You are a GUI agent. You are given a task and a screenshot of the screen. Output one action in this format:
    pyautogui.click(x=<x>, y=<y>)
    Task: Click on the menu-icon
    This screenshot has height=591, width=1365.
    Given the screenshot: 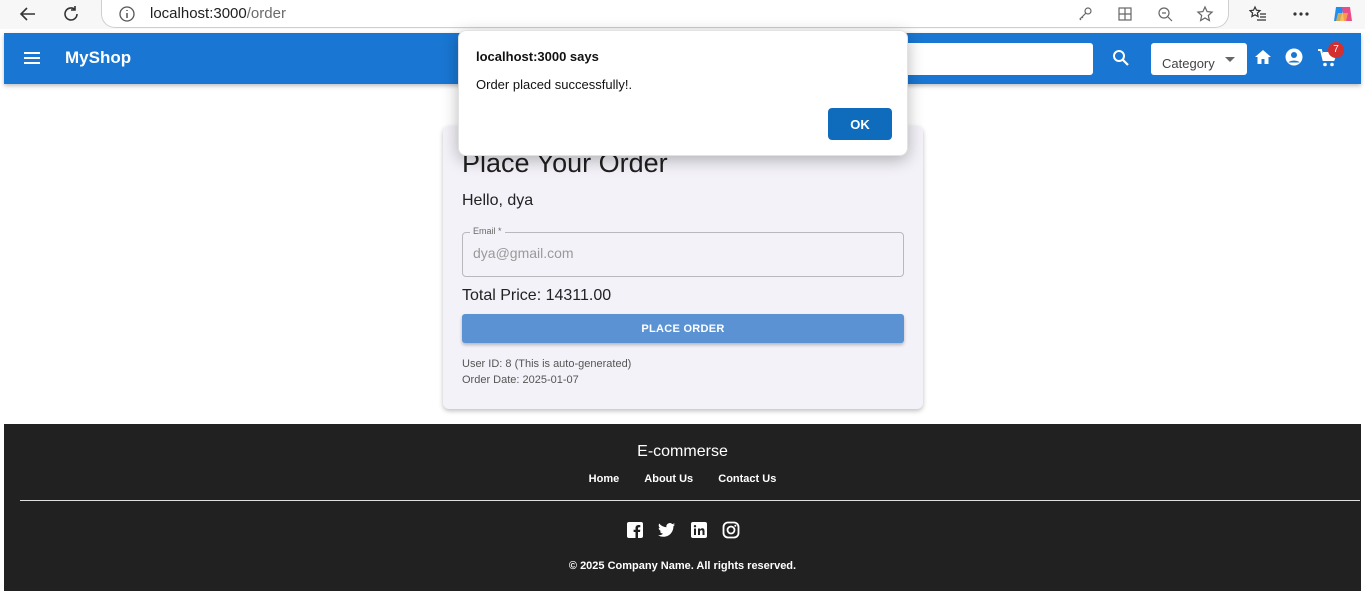 What is the action you would take?
    pyautogui.click(x=32, y=60)
    